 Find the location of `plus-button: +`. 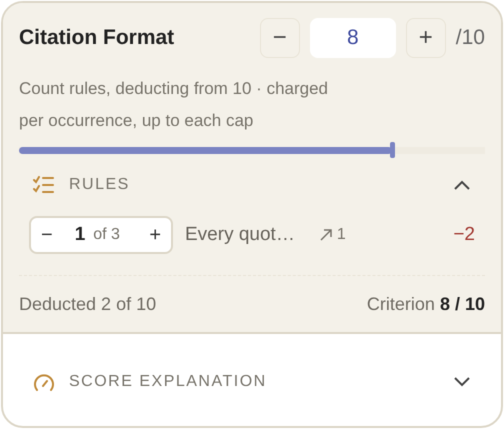

plus-button: + is located at coordinates (155, 235).